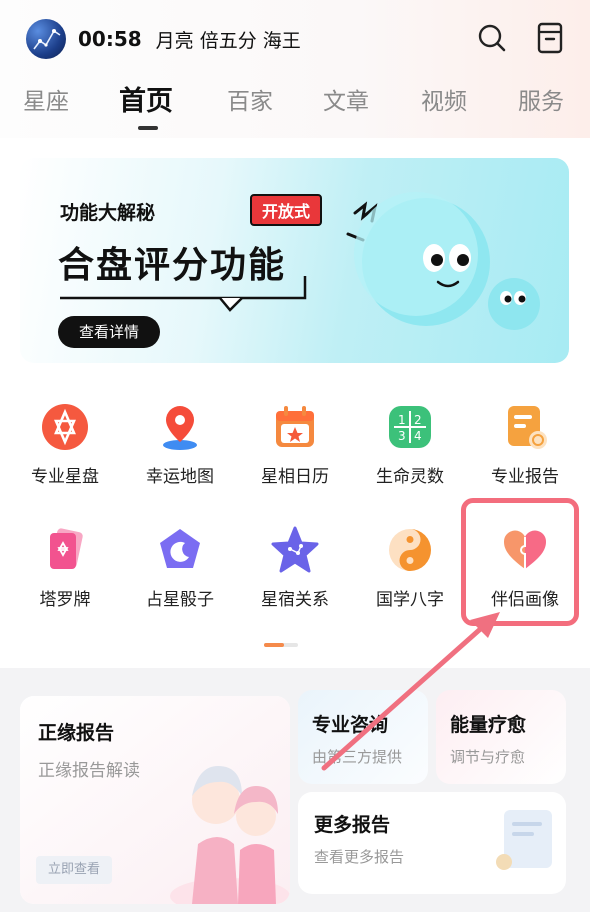  I want to click on numbers-grid-icon: 1234, so click(410, 427).